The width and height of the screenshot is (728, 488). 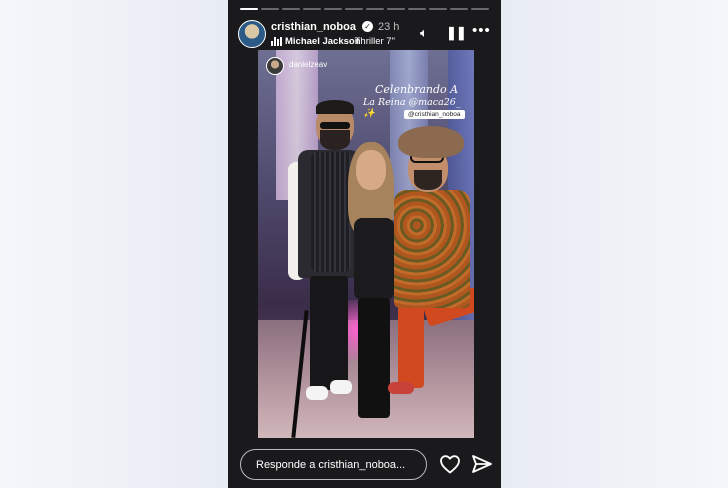 I want to click on verified-badge-icon: ✓, so click(x=367, y=26).